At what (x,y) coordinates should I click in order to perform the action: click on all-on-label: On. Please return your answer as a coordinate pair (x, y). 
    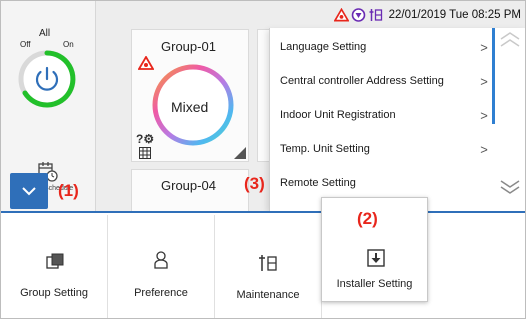
    Looking at the image, I should click on (68, 44).